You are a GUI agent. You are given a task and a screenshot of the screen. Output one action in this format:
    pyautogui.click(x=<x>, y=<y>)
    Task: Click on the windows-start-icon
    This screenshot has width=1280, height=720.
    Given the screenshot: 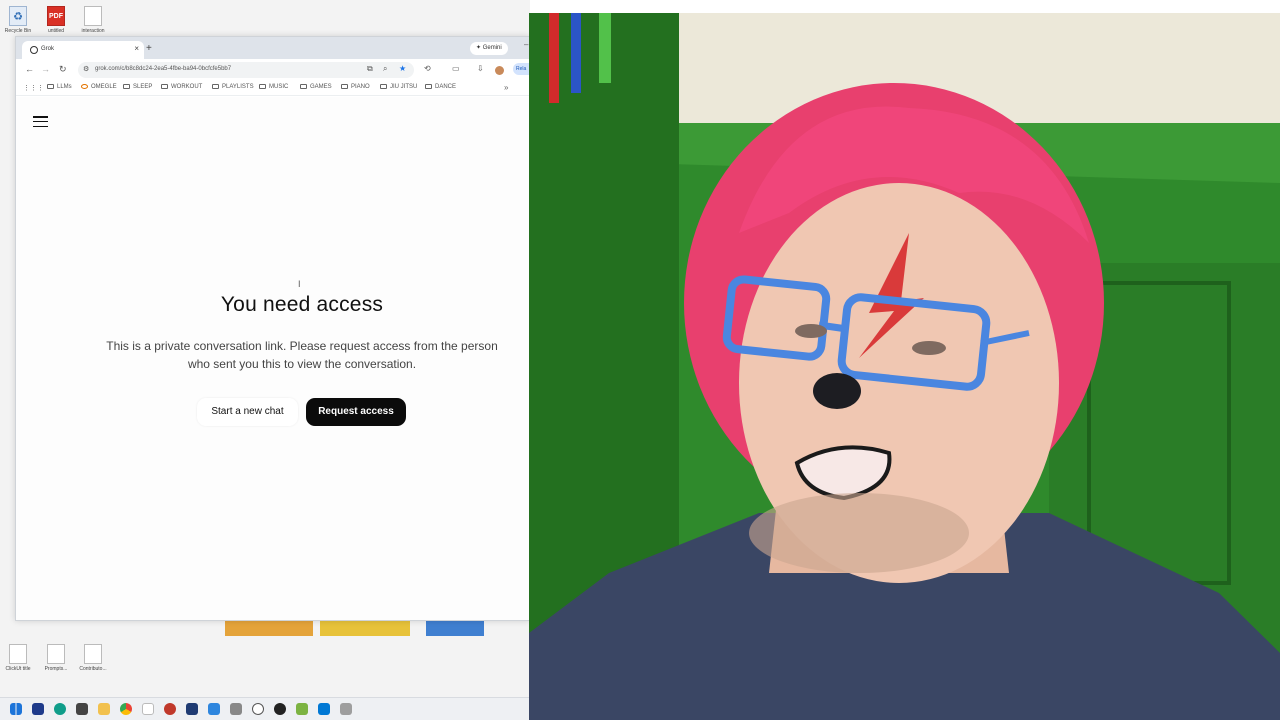 What is the action you would take?
    pyautogui.click(x=16, y=709)
    